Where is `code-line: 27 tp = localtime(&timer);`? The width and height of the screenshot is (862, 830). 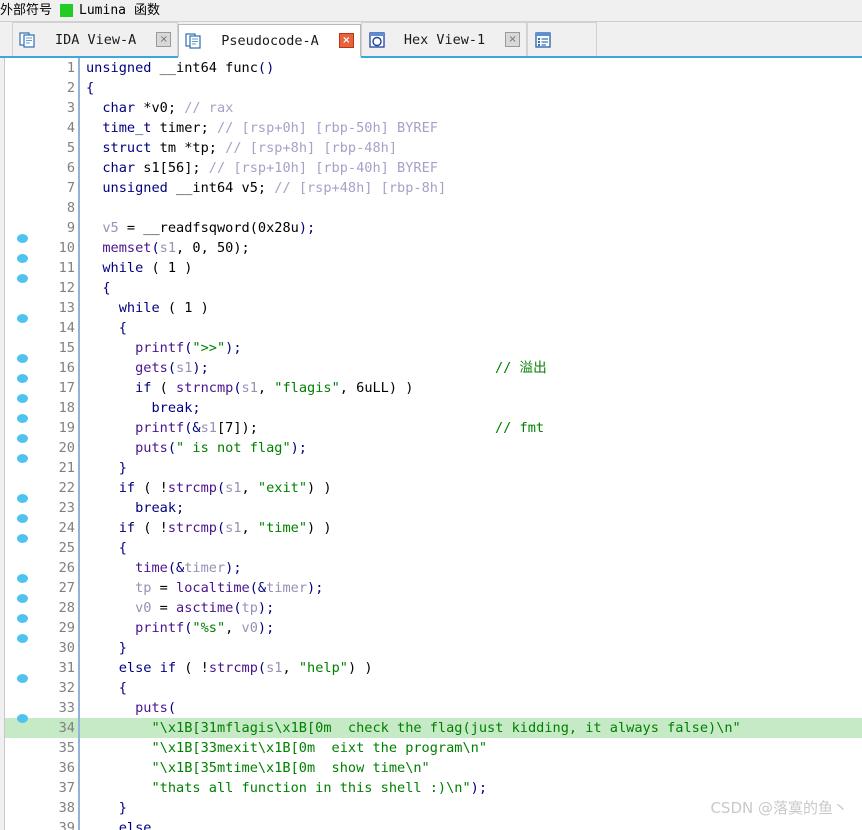 code-line: 27 tp = localtime(&timer); is located at coordinates (433, 590).